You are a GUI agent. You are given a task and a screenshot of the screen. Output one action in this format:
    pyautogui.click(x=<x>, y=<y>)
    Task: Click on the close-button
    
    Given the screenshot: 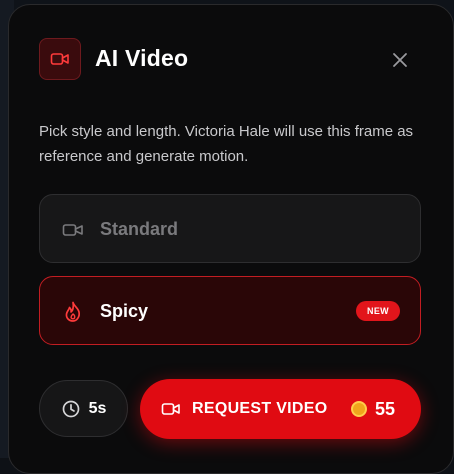 What is the action you would take?
    pyautogui.click(x=400, y=60)
    